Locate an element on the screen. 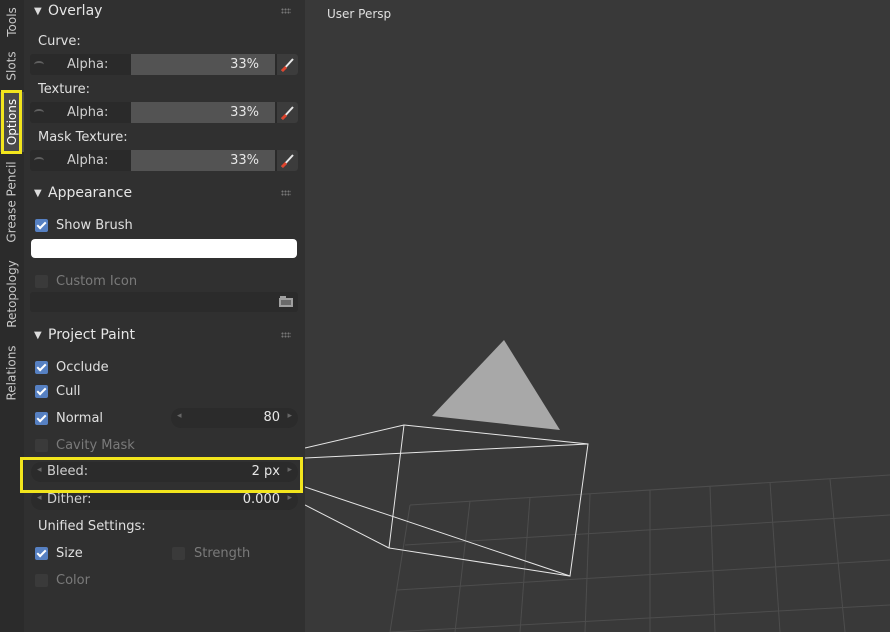  mask-alpha-row: Alpha: 33% is located at coordinates (164, 160).